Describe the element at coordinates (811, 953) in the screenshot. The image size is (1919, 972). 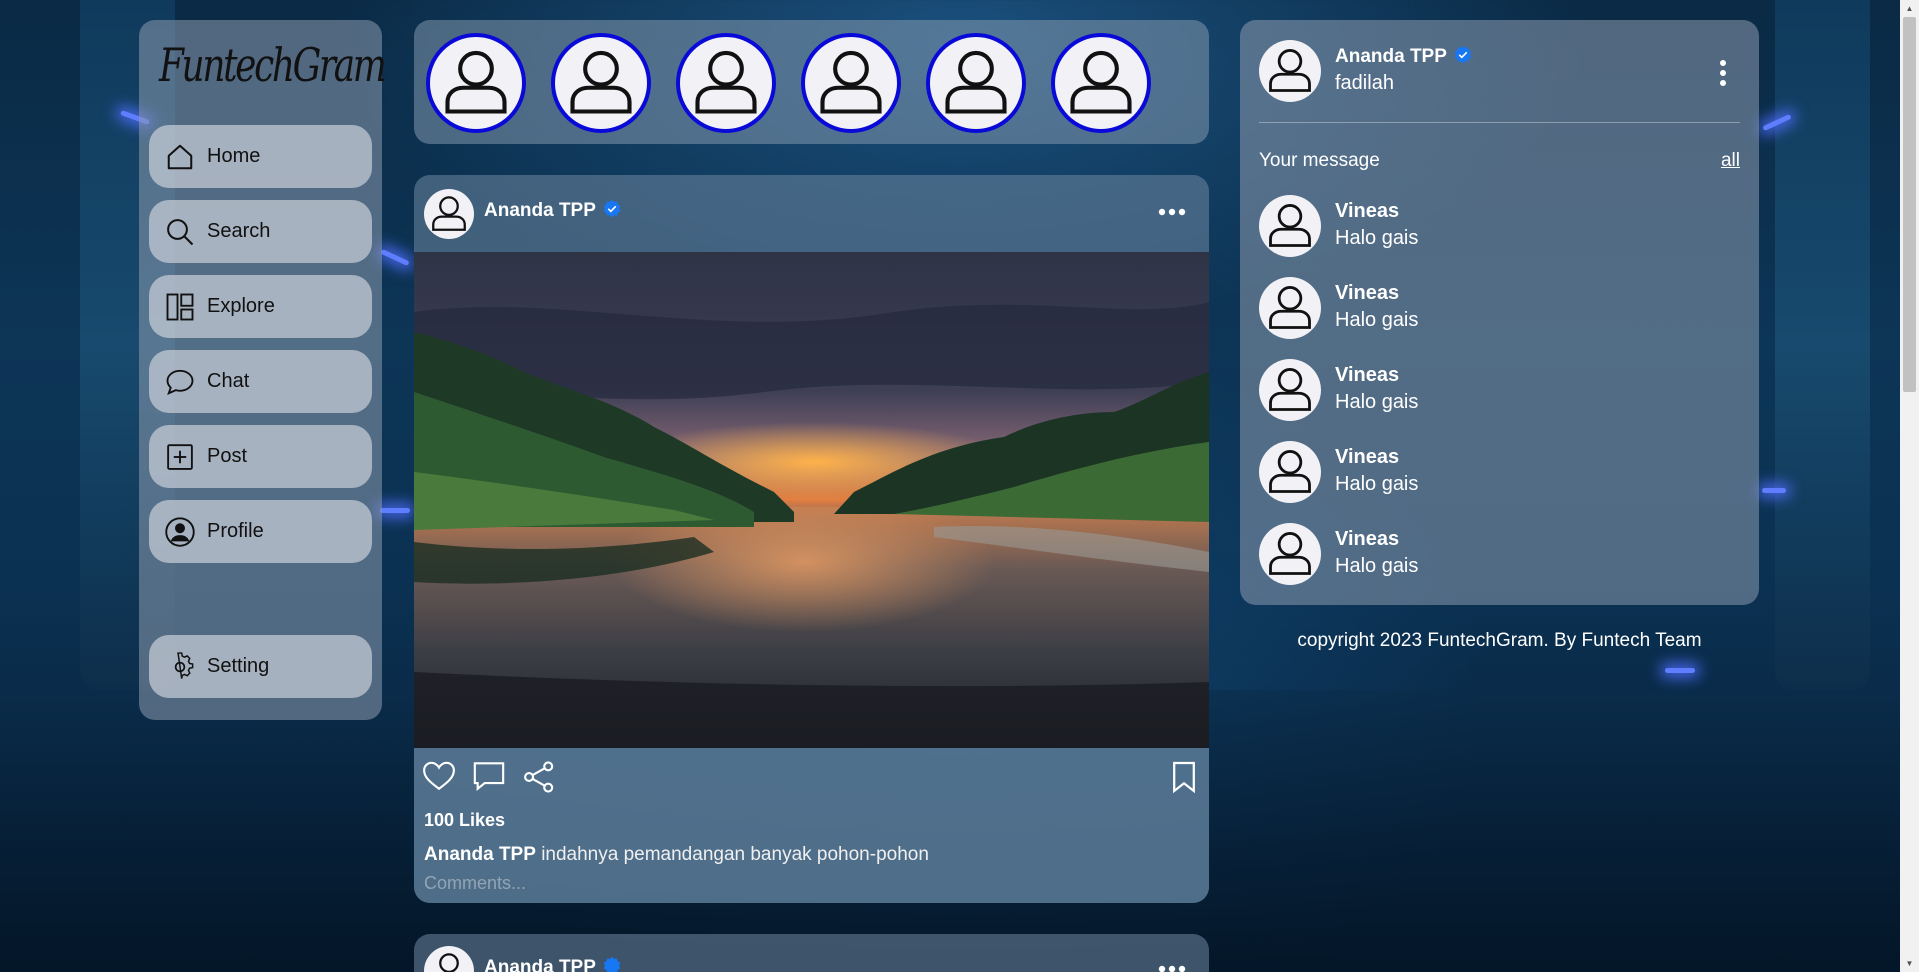
I see `feed-post: Ananda TPP` at that location.